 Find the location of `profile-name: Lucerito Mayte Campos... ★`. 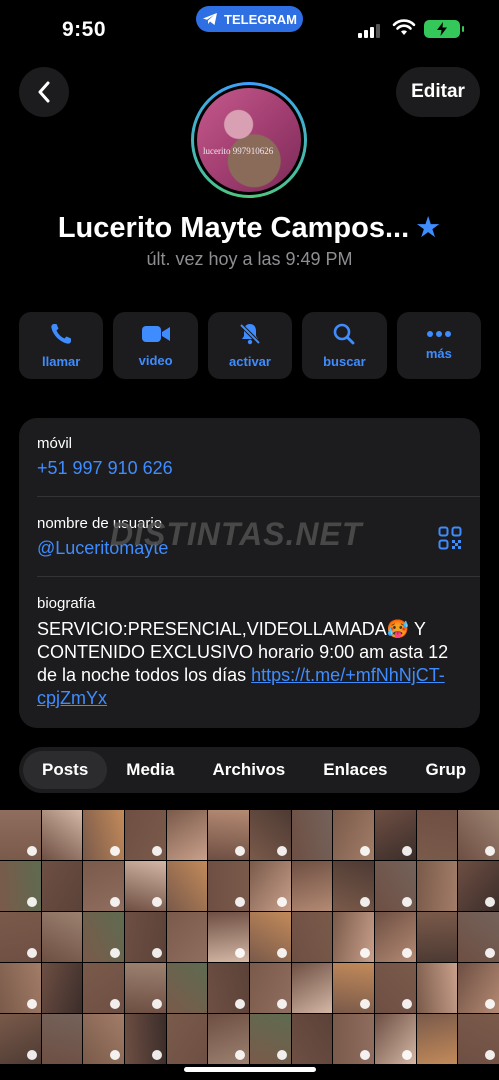

profile-name: Lucerito Mayte Campos... ★ is located at coordinates (249, 227).